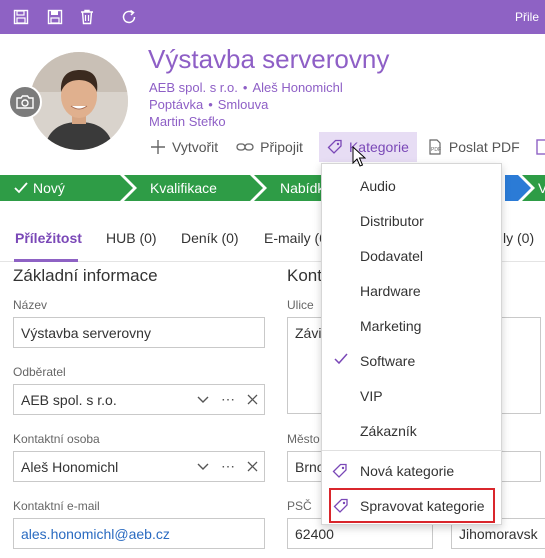 The width and height of the screenshot is (545, 558). I want to click on new-category-button: Nová kategorie, so click(412, 470).